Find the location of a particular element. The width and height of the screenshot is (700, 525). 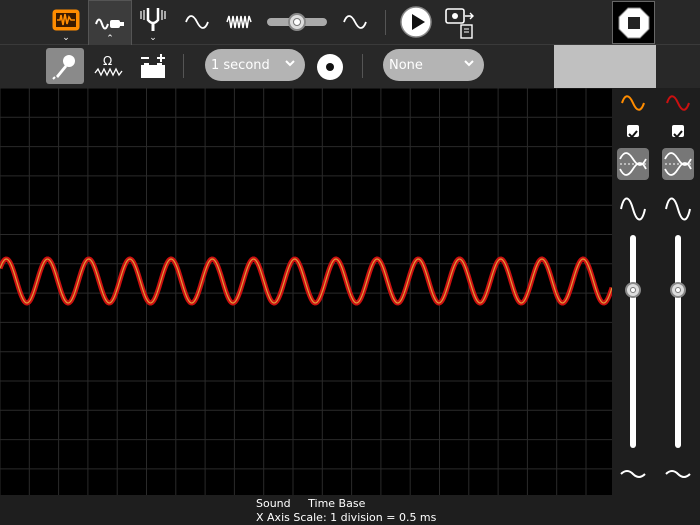

channel1-invert-icon is located at coordinates (633, 164).